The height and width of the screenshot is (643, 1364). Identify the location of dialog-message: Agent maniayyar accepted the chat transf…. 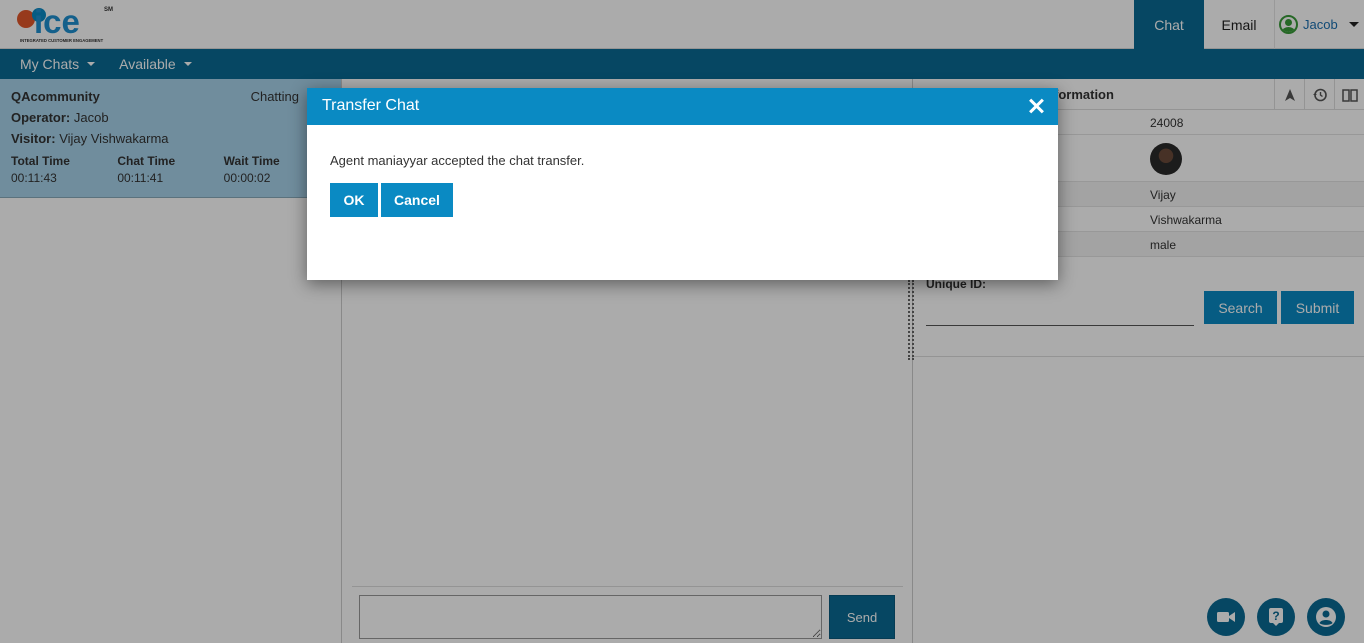
(457, 160).